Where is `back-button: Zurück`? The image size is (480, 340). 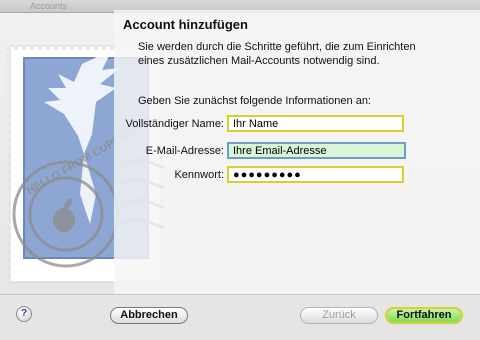 back-button: Zurück is located at coordinates (339, 315).